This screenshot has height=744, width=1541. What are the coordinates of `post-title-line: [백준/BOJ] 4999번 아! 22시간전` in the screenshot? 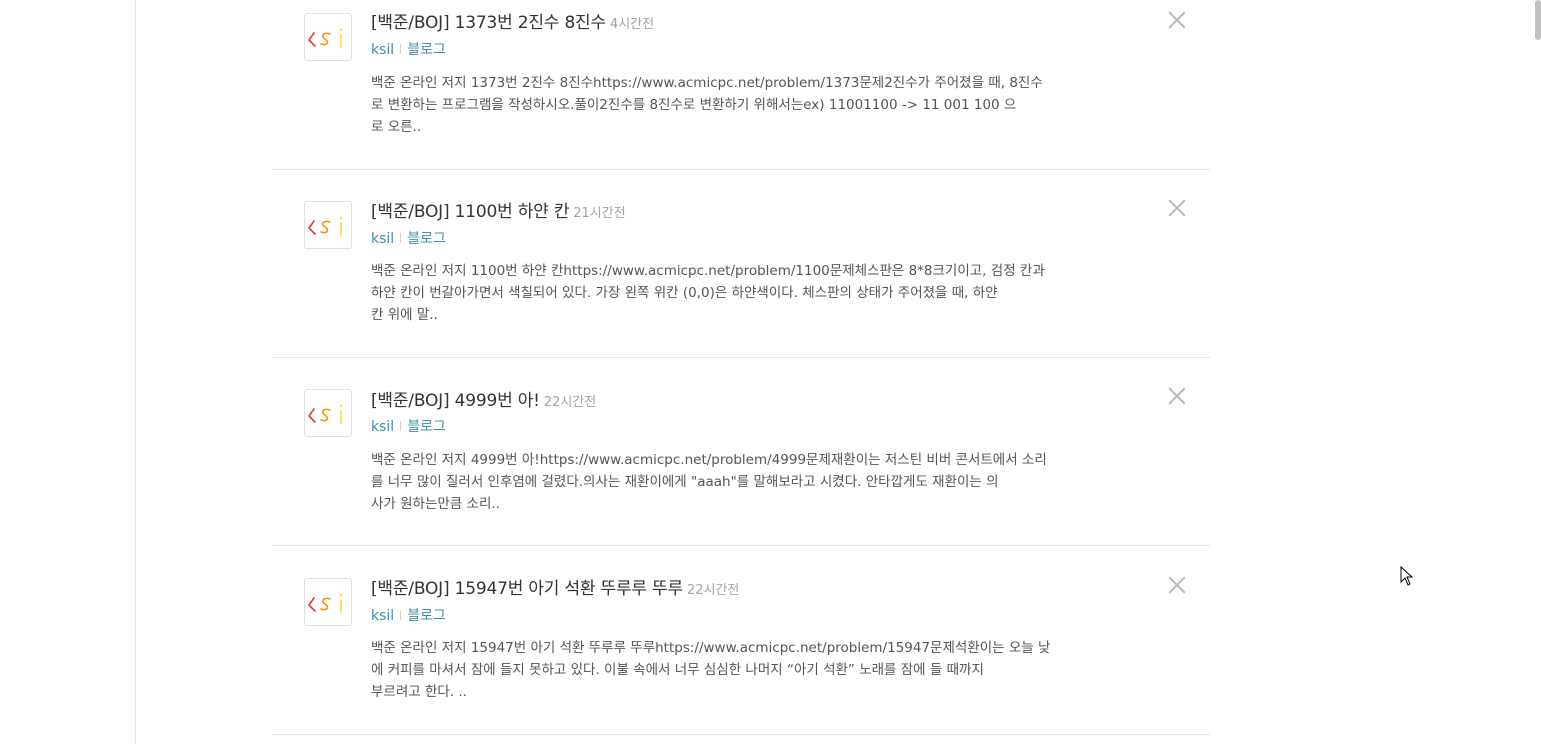 It's located at (483, 402).